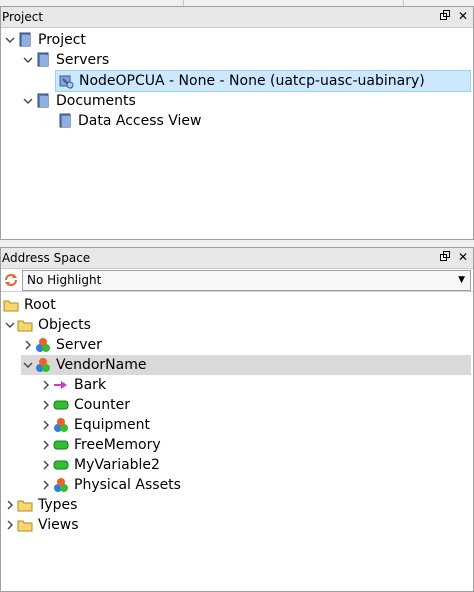 This screenshot has width=474, height=592. I want to click on highlight-toolbar: No Highlight ▼, so click(237, 280).